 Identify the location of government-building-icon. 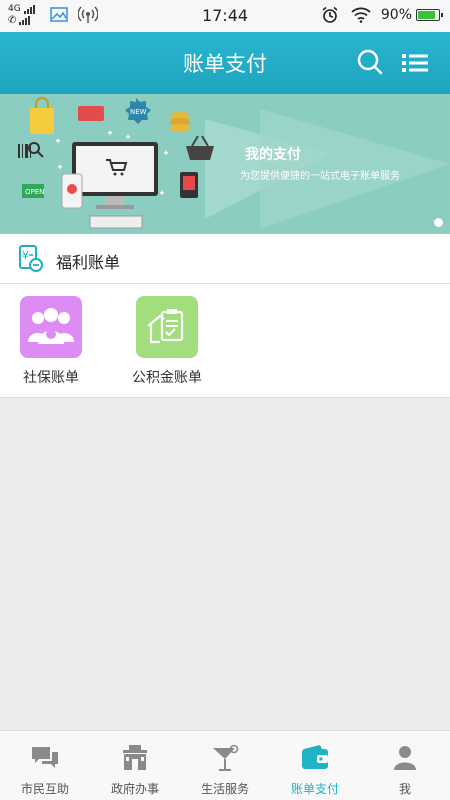
(135, 757).